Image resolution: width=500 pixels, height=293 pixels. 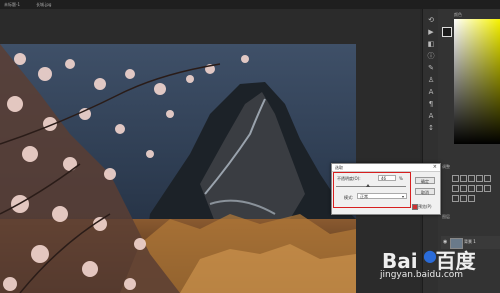 What do you see at coordinates (425, 206) in the screenshot?
I see `preview-label: 预览(P)` at bounding box center [425, 206].